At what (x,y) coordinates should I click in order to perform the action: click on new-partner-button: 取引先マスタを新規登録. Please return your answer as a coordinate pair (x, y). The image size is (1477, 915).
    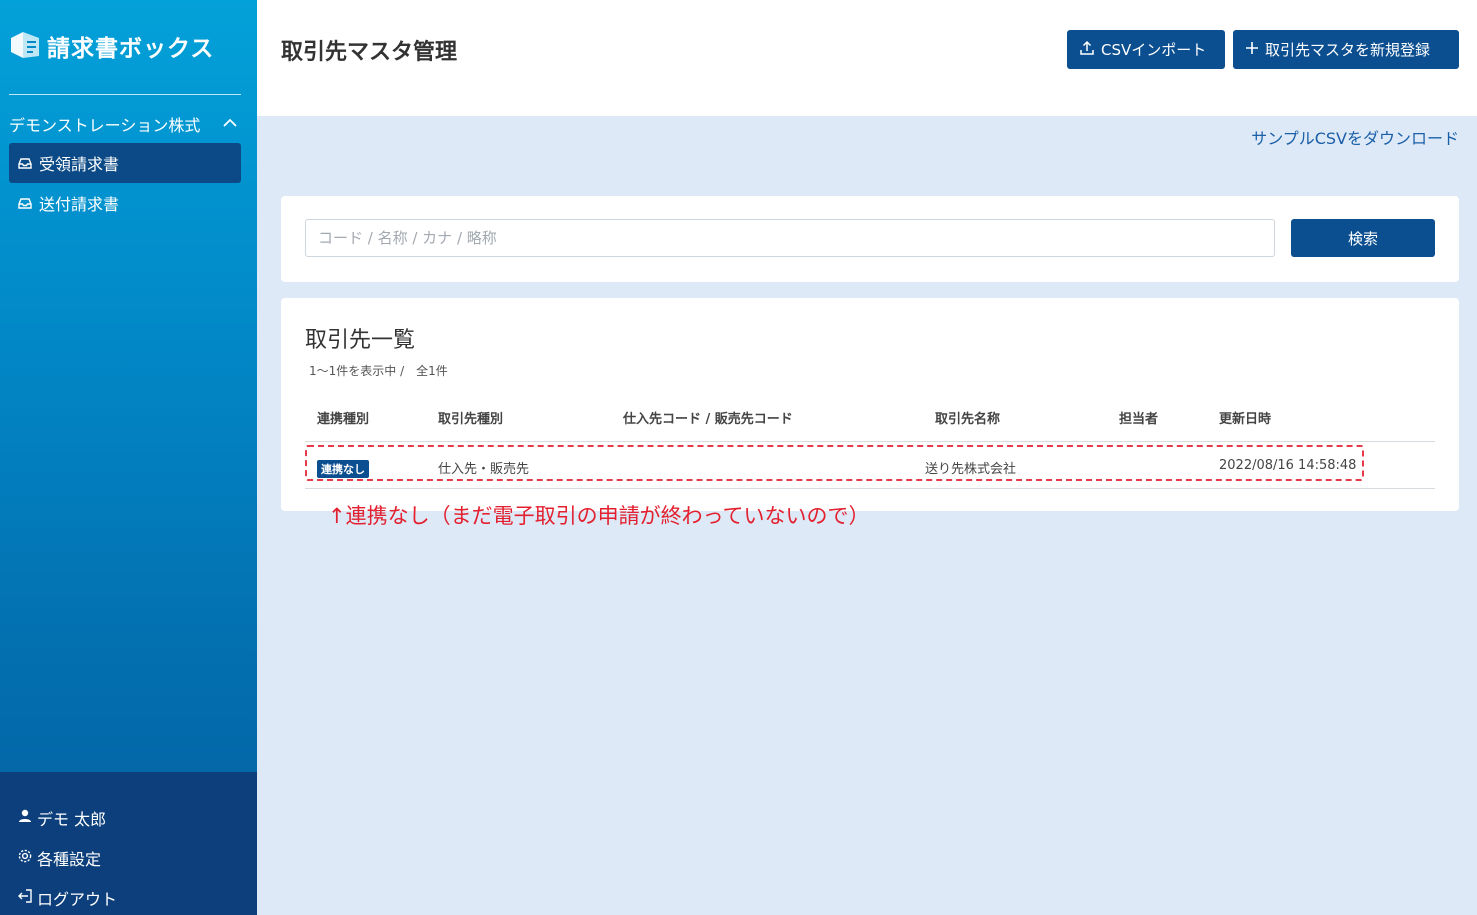
    Looking at the image, I should click on (1346, 49).